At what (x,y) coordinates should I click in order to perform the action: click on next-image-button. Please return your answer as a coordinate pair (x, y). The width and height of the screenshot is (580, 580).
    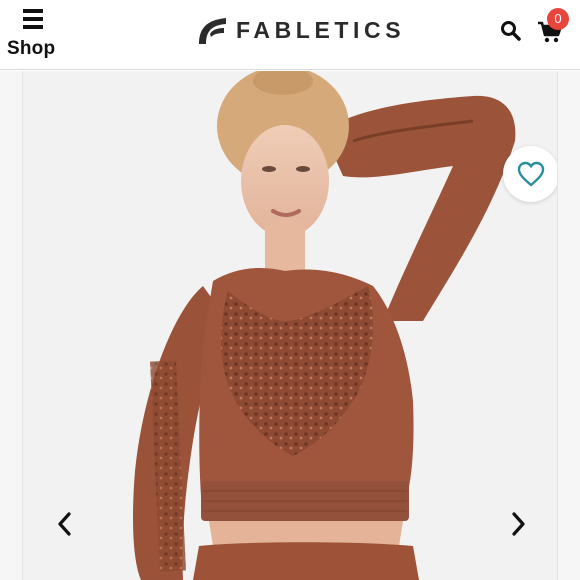
    Looking at the image, I should click on (518, 524).